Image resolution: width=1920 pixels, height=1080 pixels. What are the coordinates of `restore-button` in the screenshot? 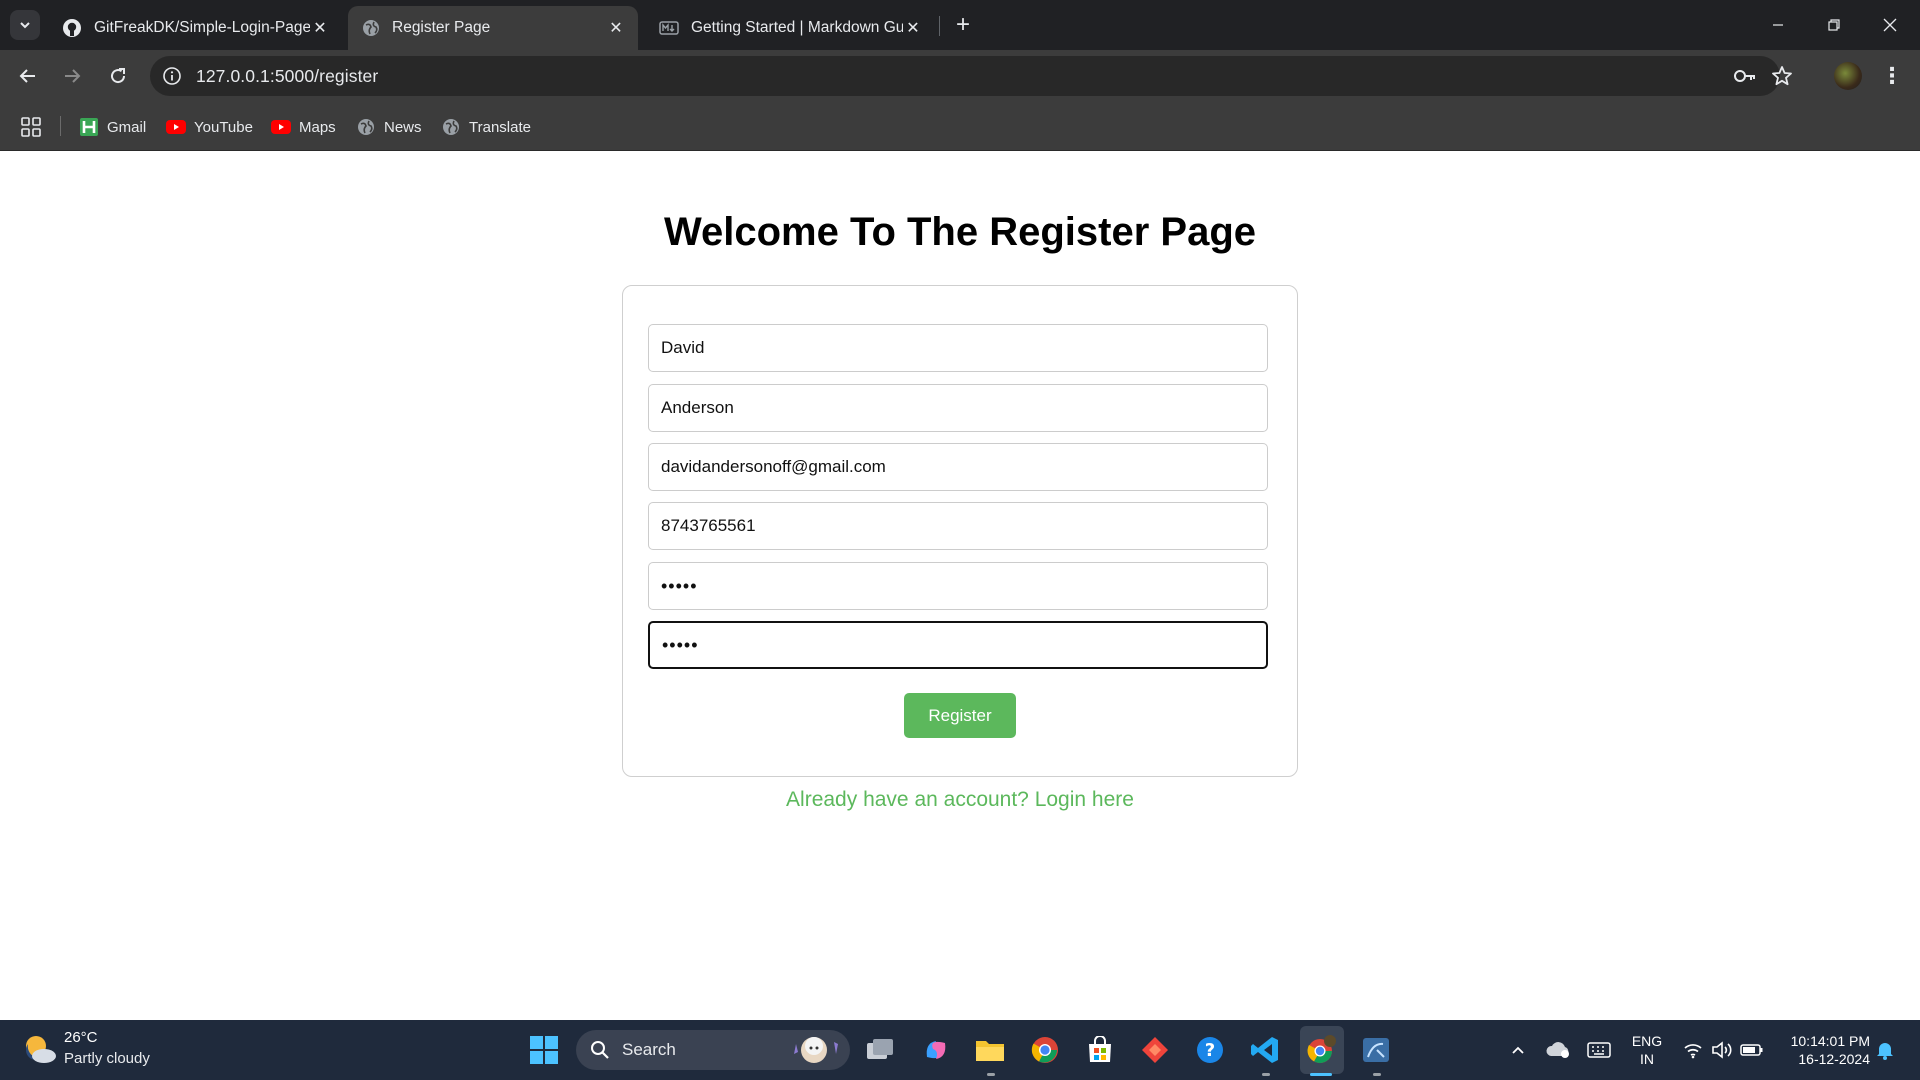 It's located at (1834, 25).